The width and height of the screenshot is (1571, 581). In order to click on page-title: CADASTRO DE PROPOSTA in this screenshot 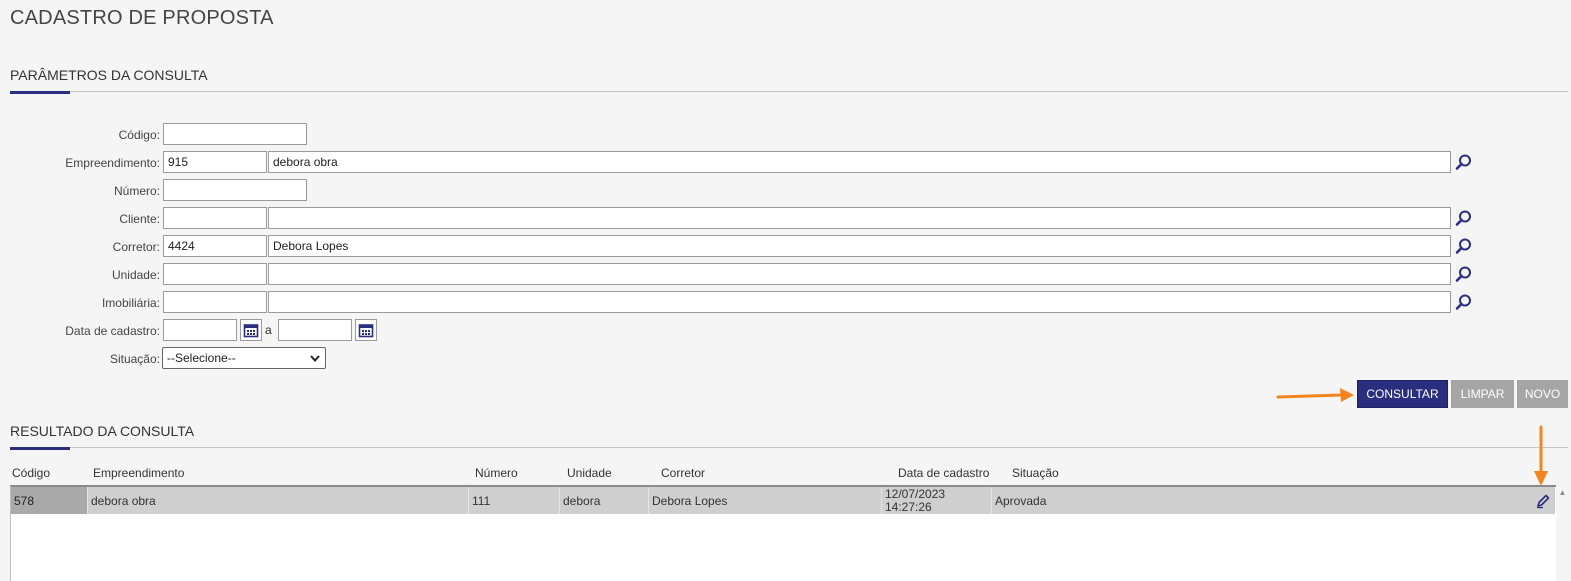, I will do `click(142, 18)`.